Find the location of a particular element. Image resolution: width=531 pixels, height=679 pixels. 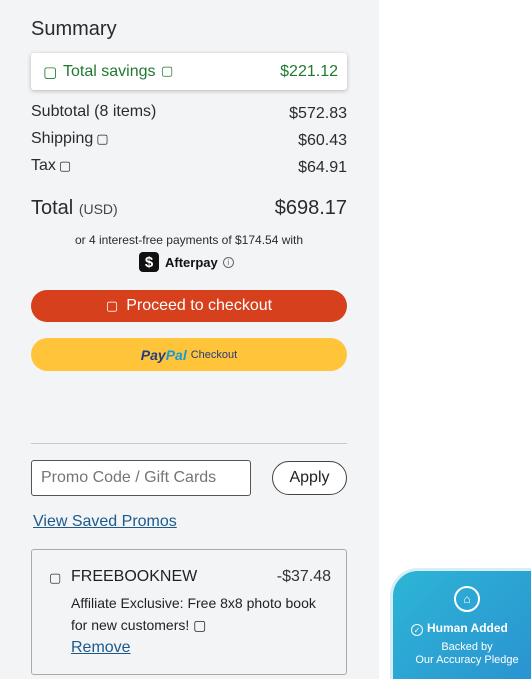

divider is located at coordinates (189, 443).